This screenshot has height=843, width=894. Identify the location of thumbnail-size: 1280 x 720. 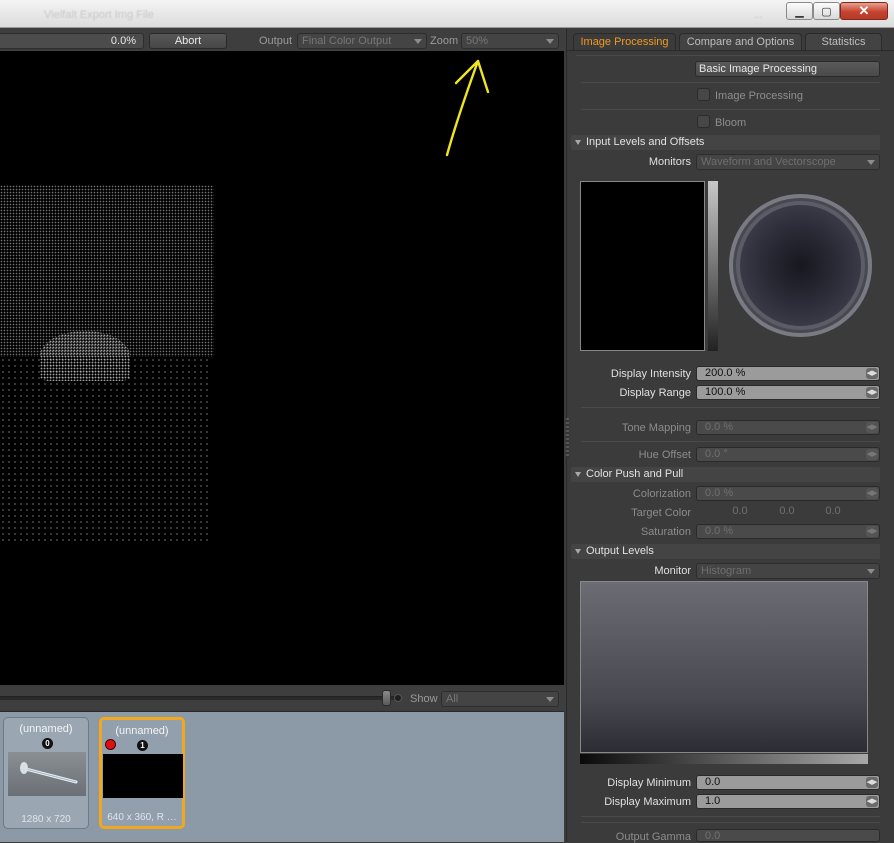
(46, 819).